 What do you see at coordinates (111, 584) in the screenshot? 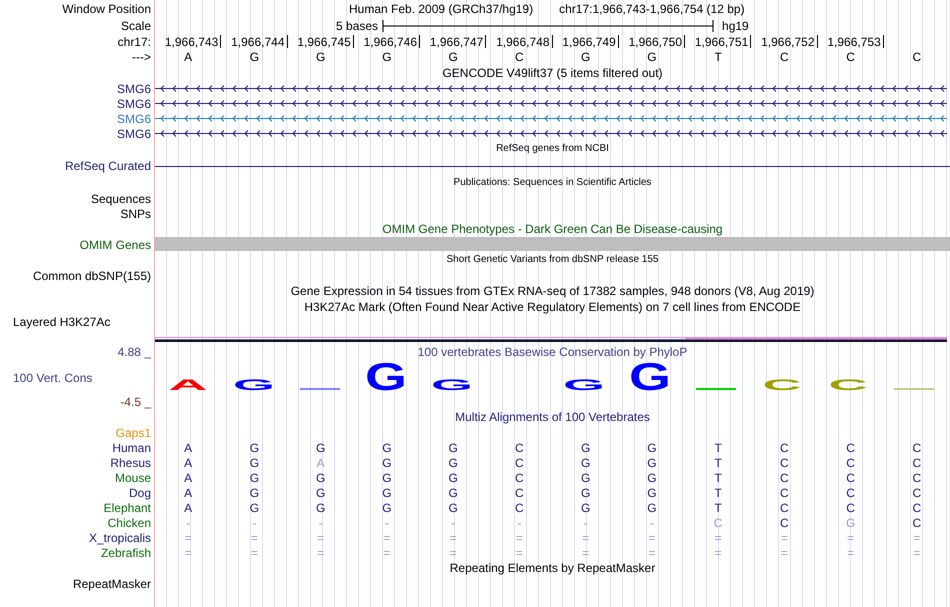
I see `track-label: RepeatMasker` at bounding box center [111, 584].